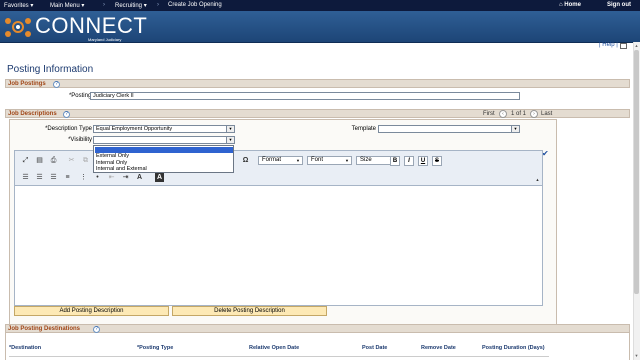  I want to click on main-menu: Main Menu ▾, so click(67, 5).